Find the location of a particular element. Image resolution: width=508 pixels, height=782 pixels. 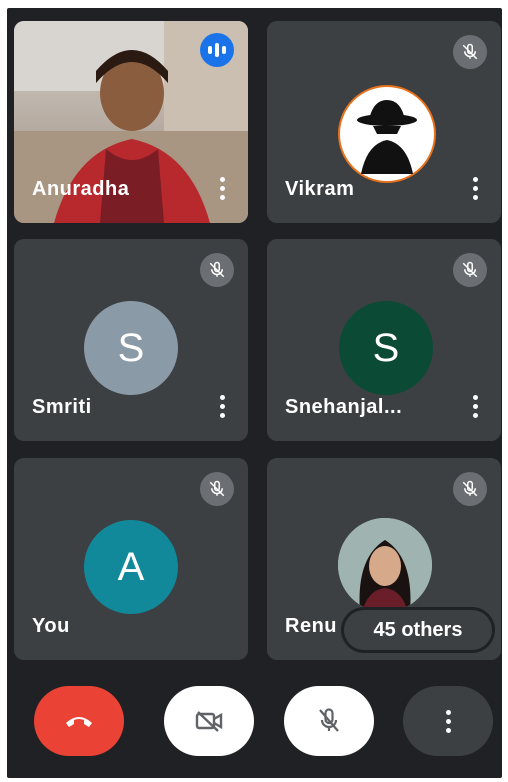

camera-off-icon is located at coordinates (209, 721).